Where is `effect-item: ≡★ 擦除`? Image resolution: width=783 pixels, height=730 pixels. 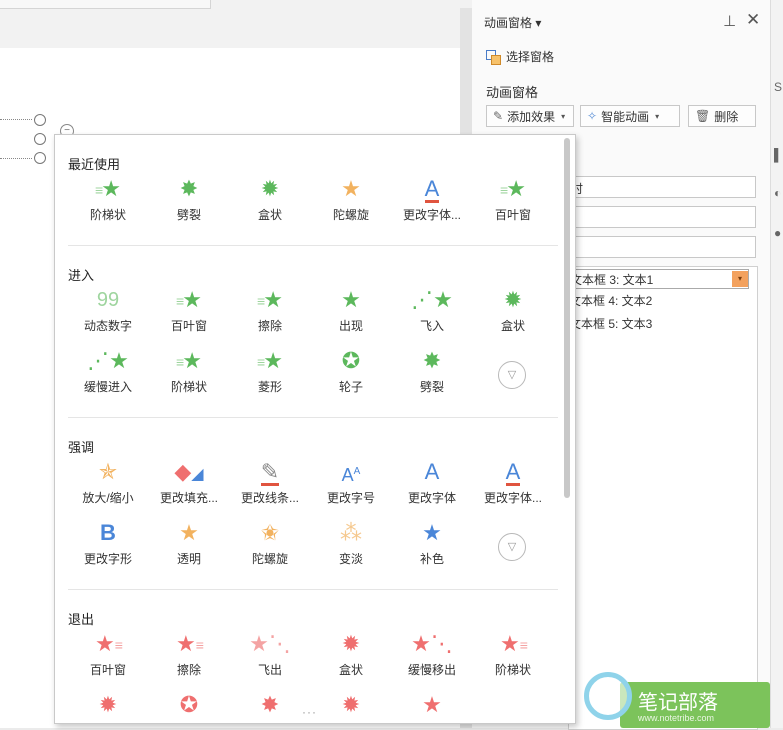 effect-item: ≡★ 擦除 is located at coordinates (270, 310).